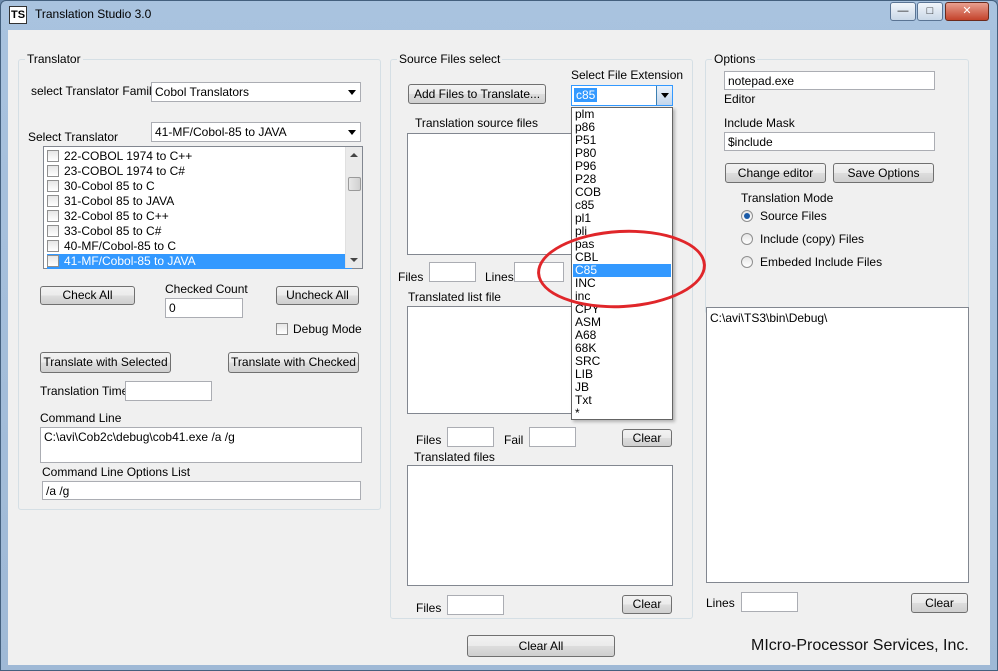  I want to click on command-line-field: C:\avi\Cob2c\debug\cob41.exe /a /g, so click(201, 445).